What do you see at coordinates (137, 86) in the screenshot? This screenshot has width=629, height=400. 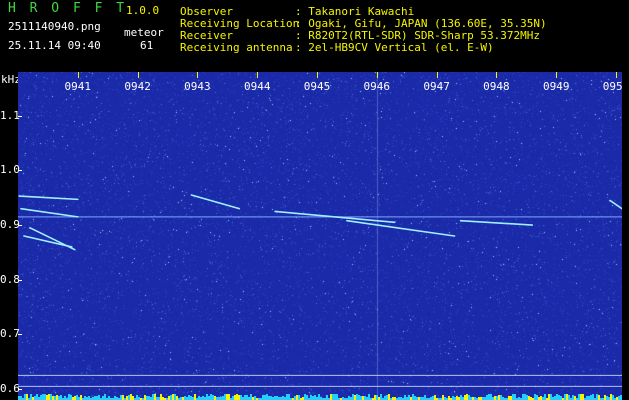 I see `x-tick-label: 0942` at bounding box center [137, 86].